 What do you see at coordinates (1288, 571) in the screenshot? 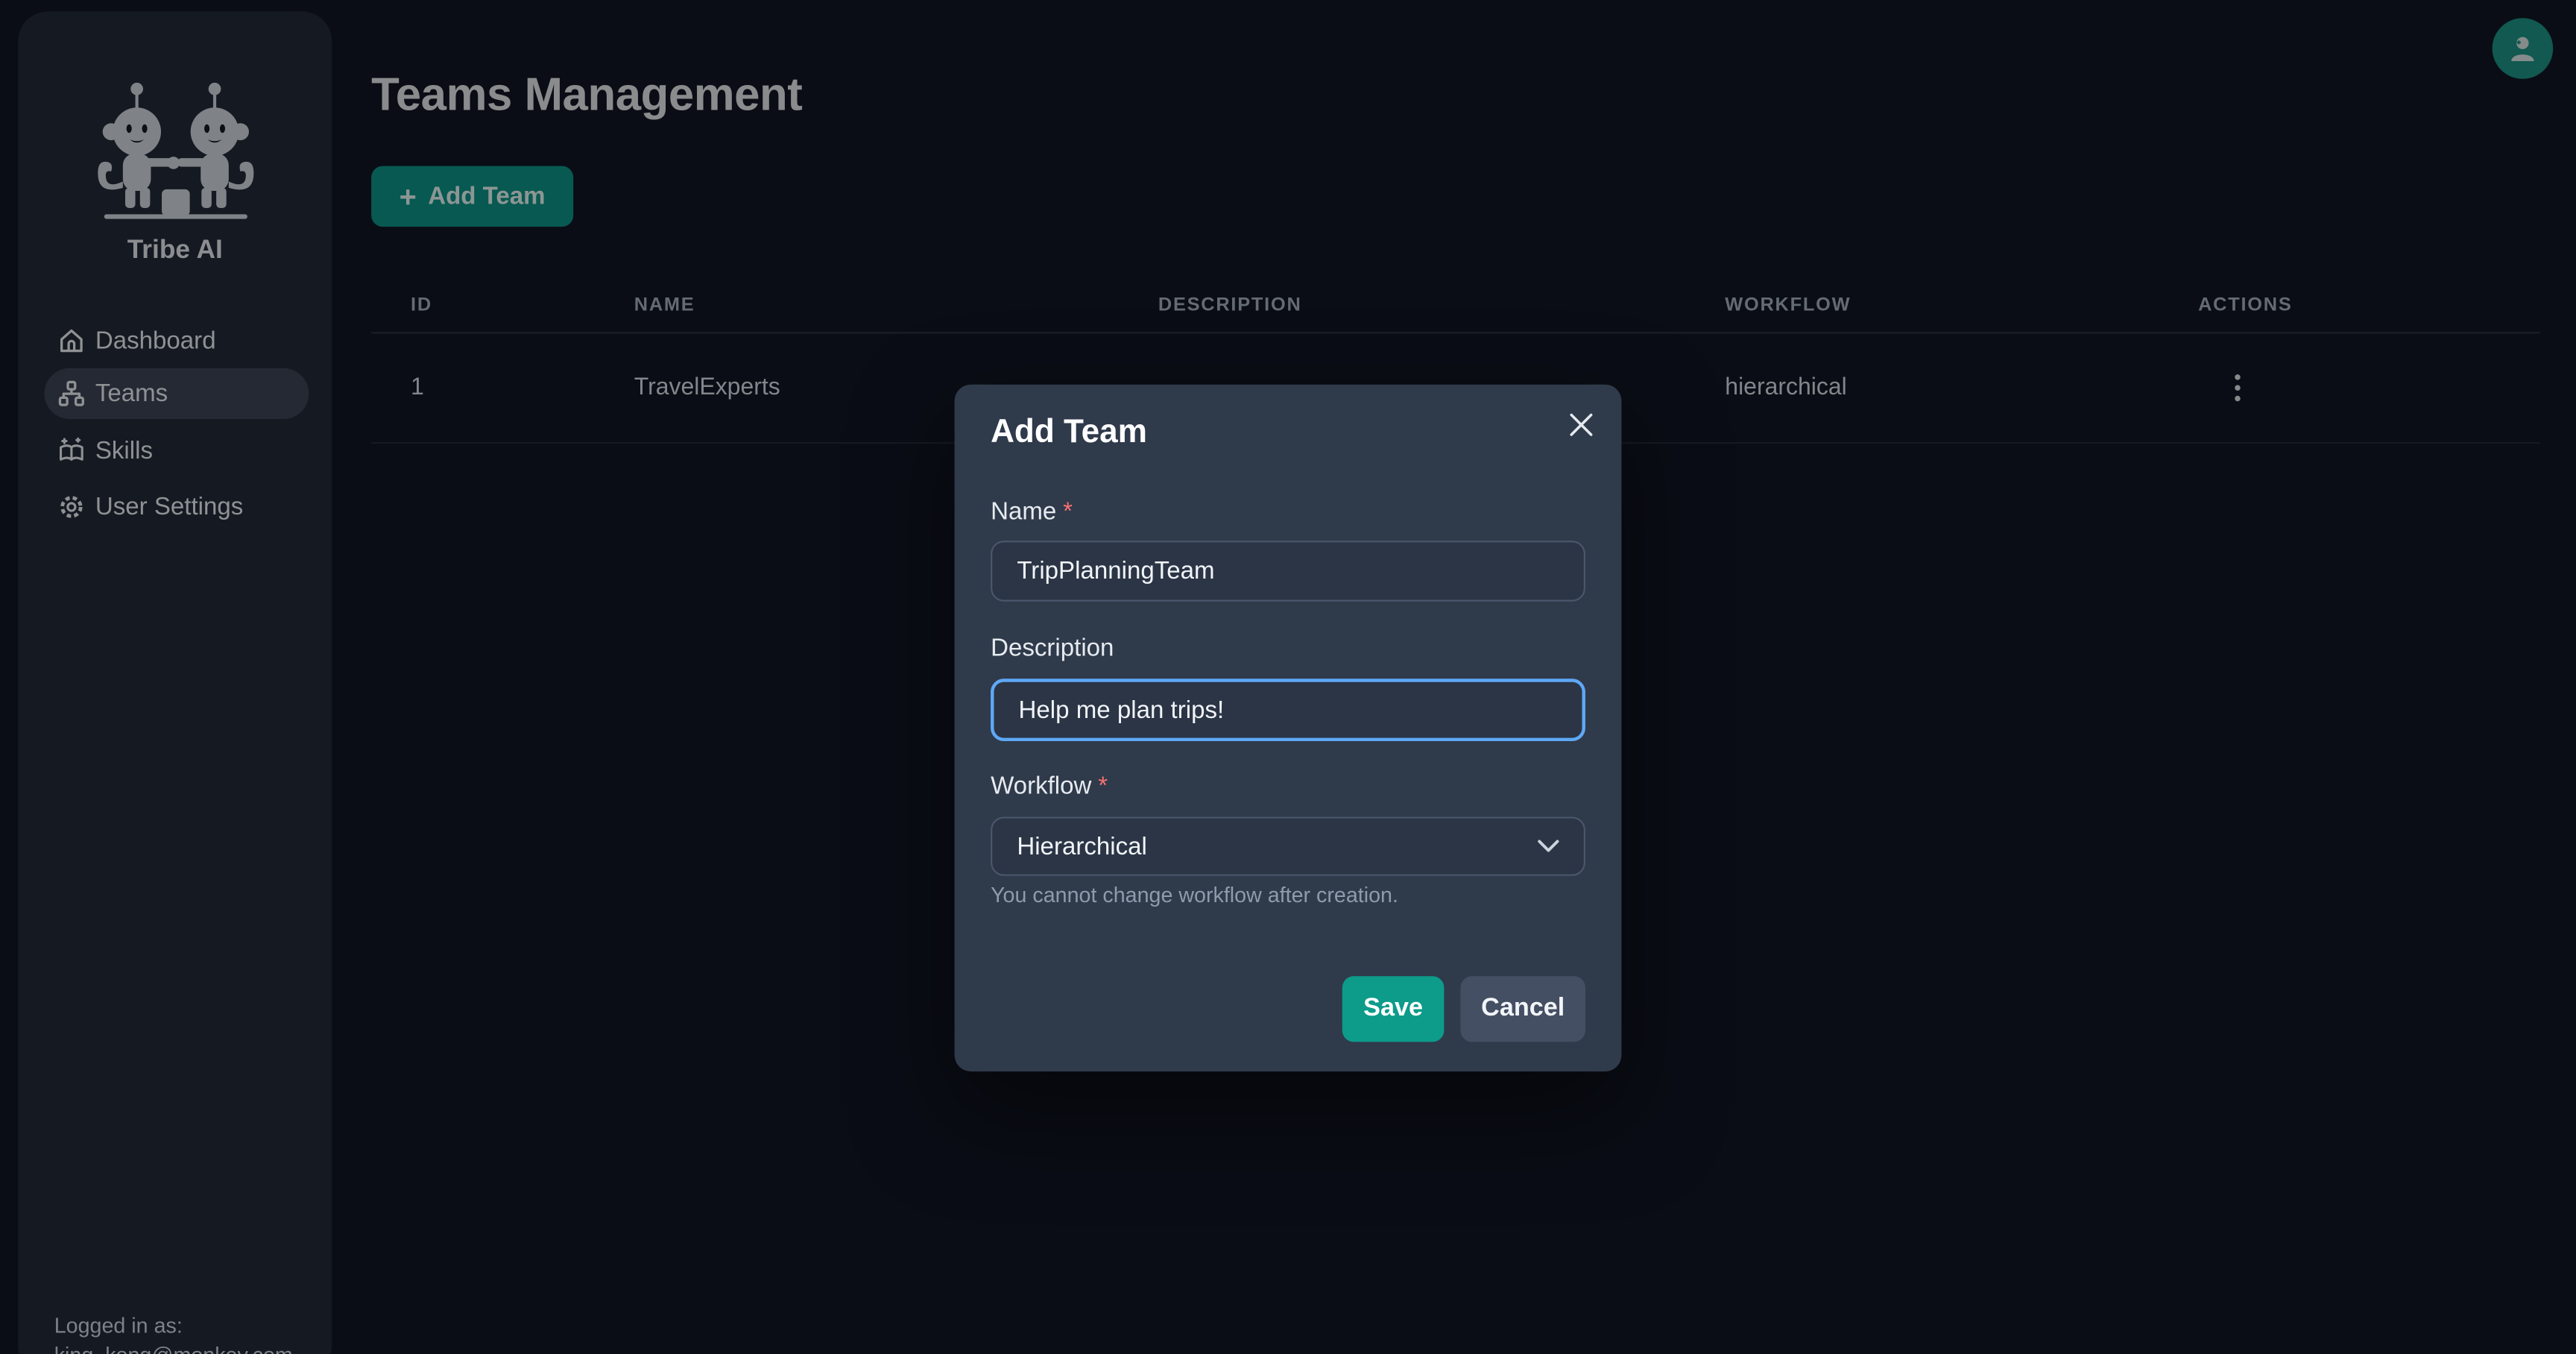
I see `name-input` at bounding box center [1288, 571].